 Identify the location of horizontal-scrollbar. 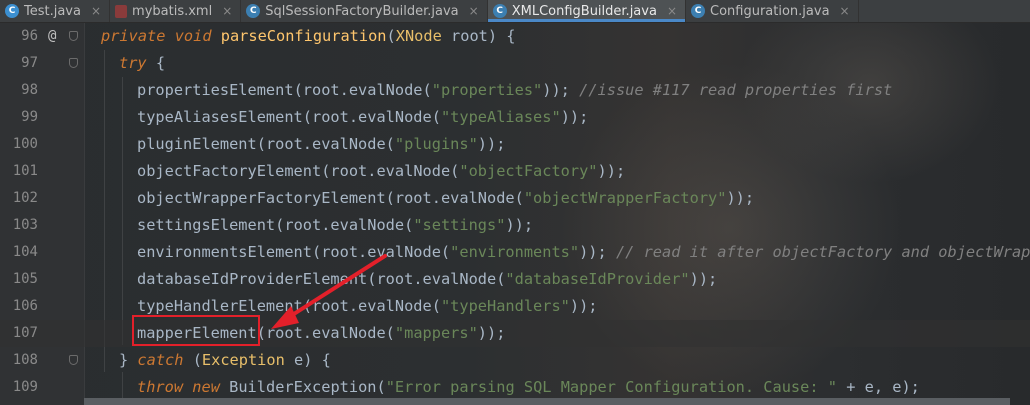
(547, 401).